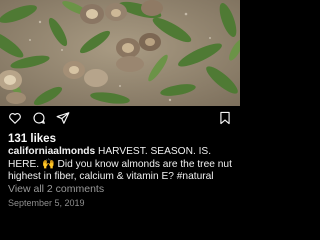 The image size is (320, 240). What do you see at coordinates (46, 203) in the screenshot?
I see `post-date: September 5, 2019` at bounding box center [46, 203].